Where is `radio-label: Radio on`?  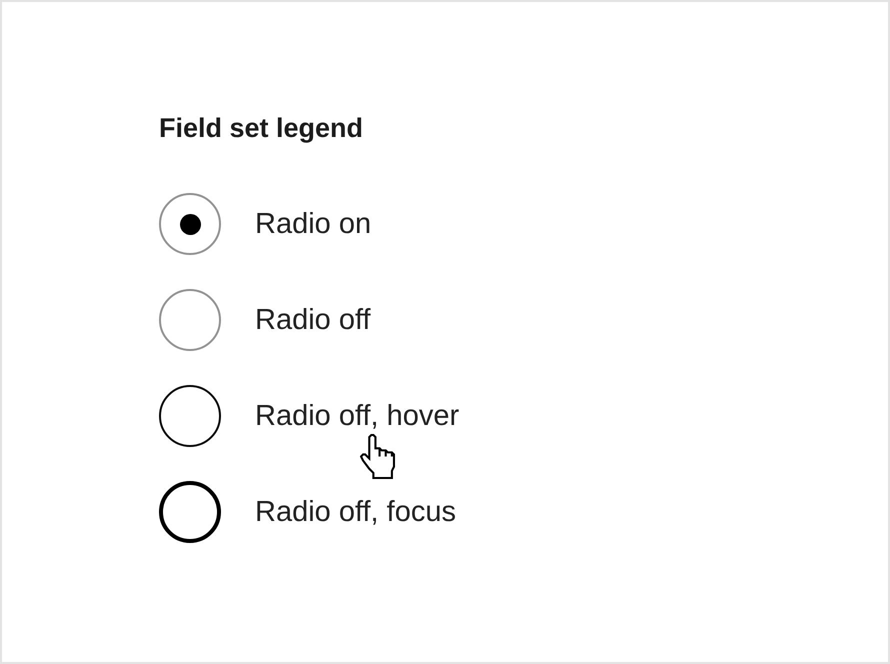
radio-label: Radio on is located at coordinates (313, 224).